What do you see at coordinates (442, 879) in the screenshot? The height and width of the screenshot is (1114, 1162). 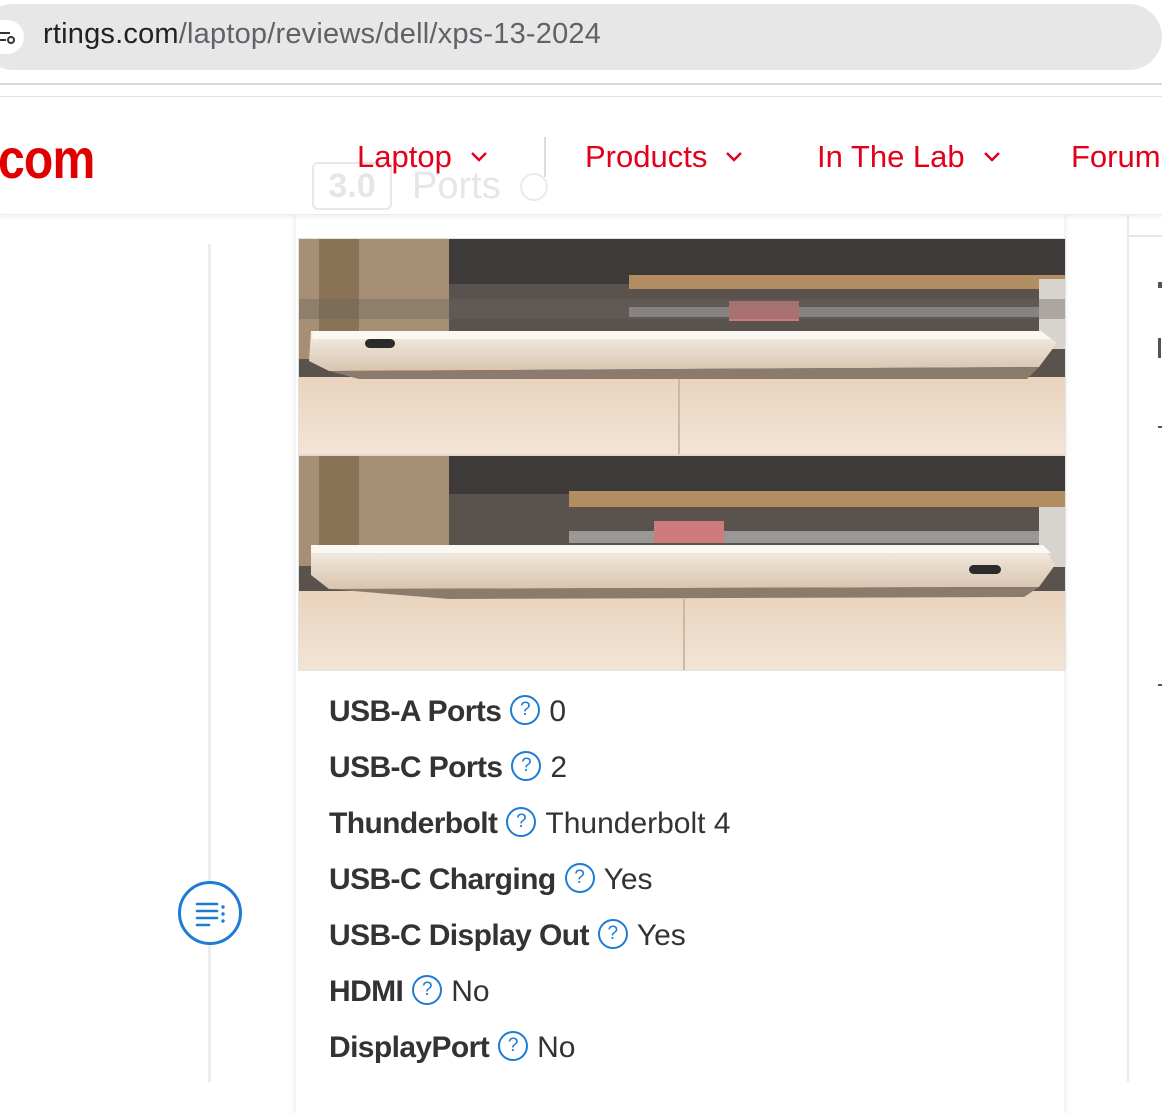 I see `spec-label: USB-C Charging` at bounding box center [442, 879].